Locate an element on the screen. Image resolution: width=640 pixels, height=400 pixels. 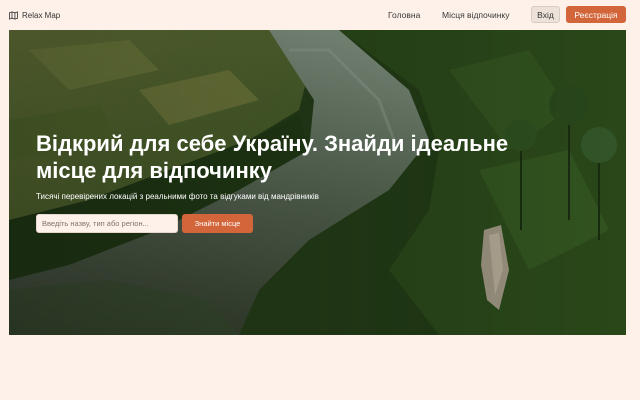
nav-link-places: Місця відпочинку is located at coordinates (476, 15).